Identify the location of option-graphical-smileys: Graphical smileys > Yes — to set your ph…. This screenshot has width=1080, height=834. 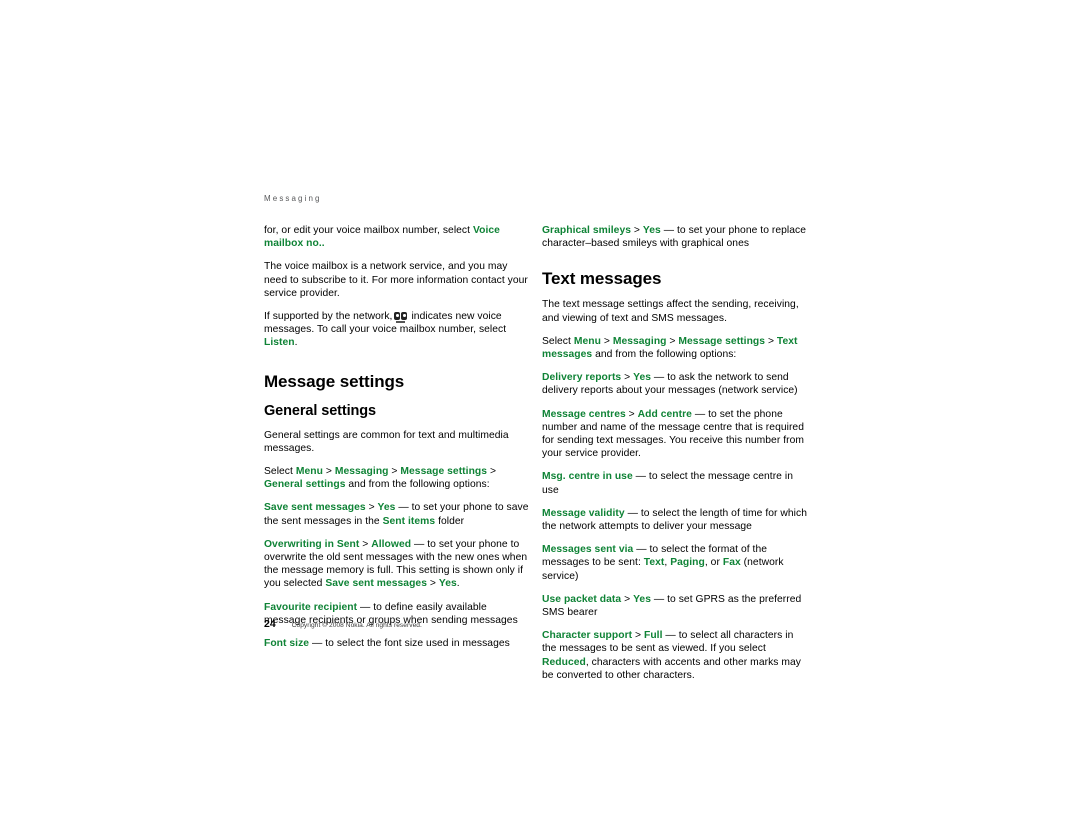
(674, 237).